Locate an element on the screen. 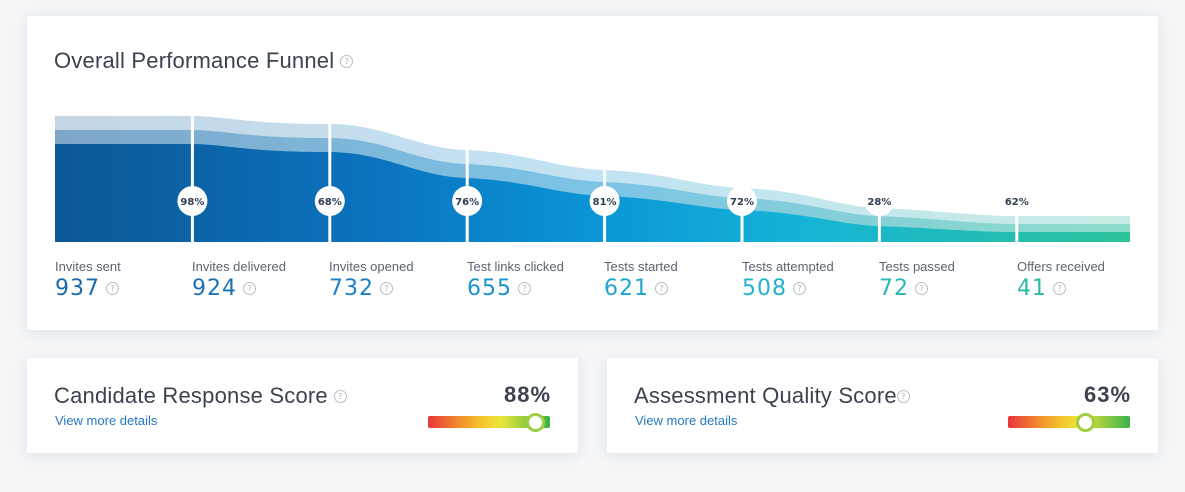 Image resolution: width=1185 pixels, height=492 pixels. candidate-title-row: Candidate Response Score ? is located at coordinates (200, 396).